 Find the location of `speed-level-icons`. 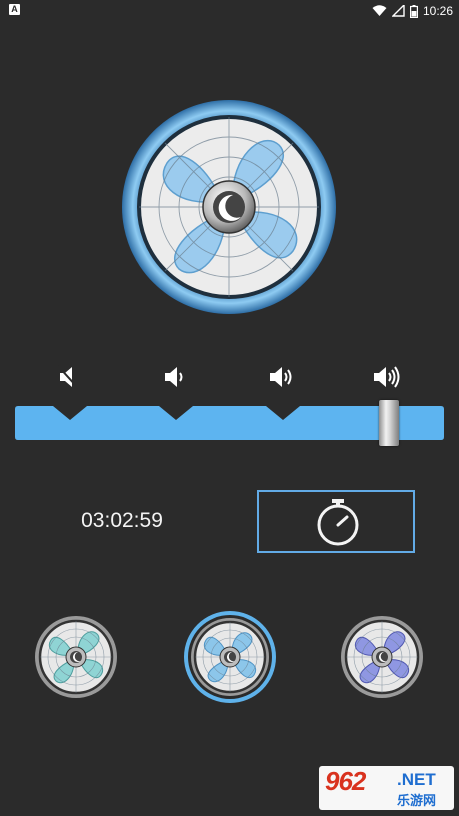

speed-level-icons is located at coordinates (229, 378).